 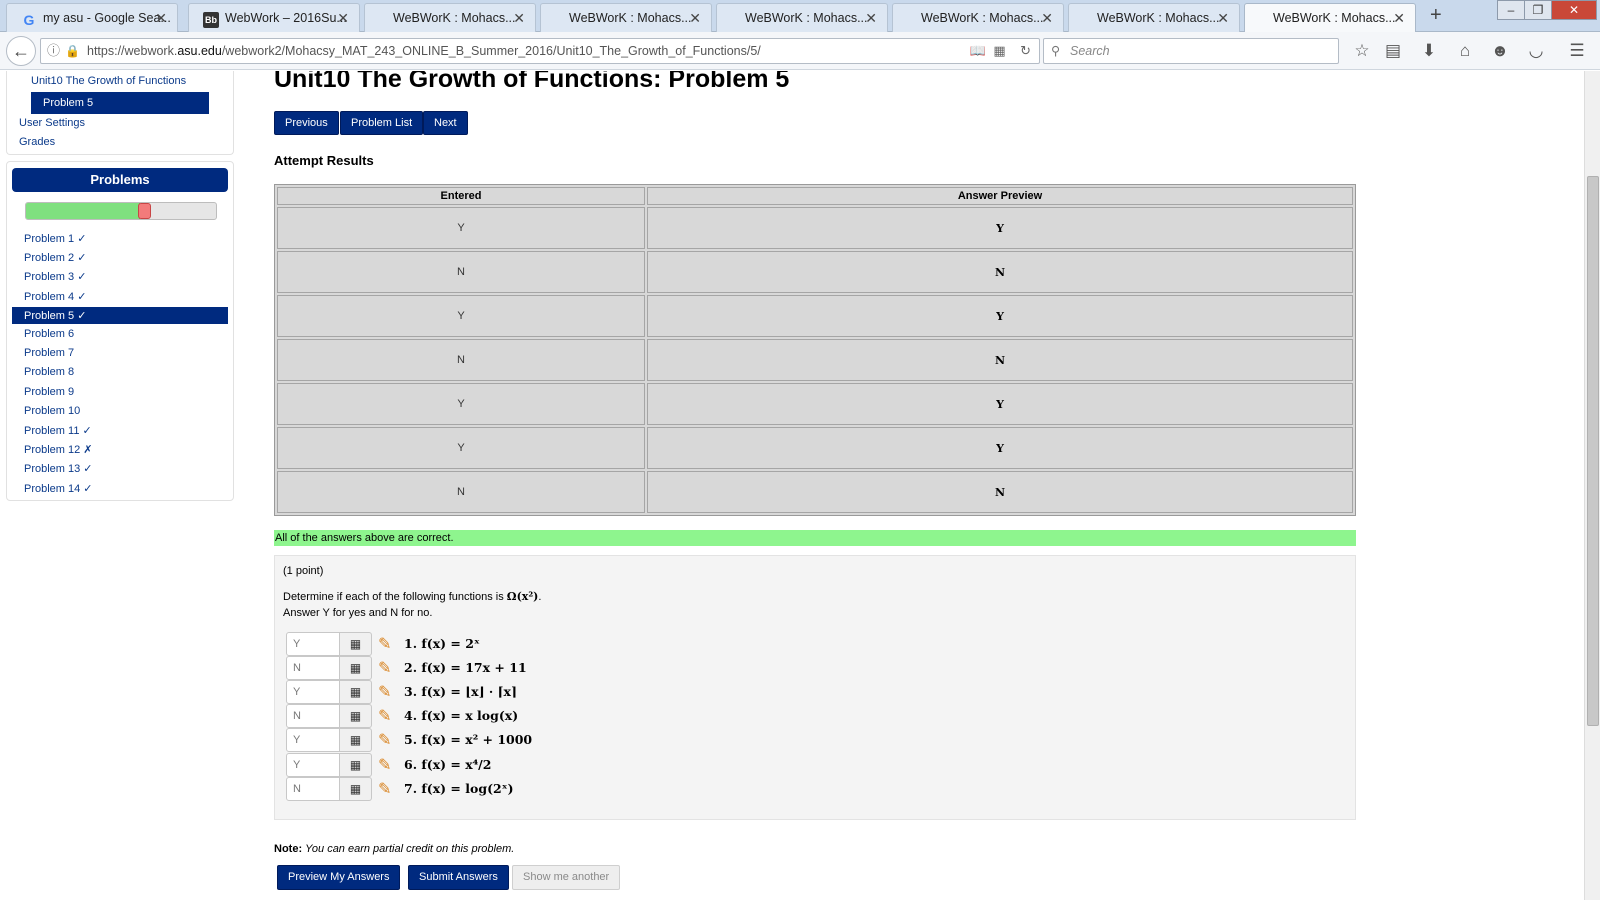 What do you see at coordinates (1436, 15) in the screenshot?
I see `new-tab-button: +` at bounding box center [1436, 15].